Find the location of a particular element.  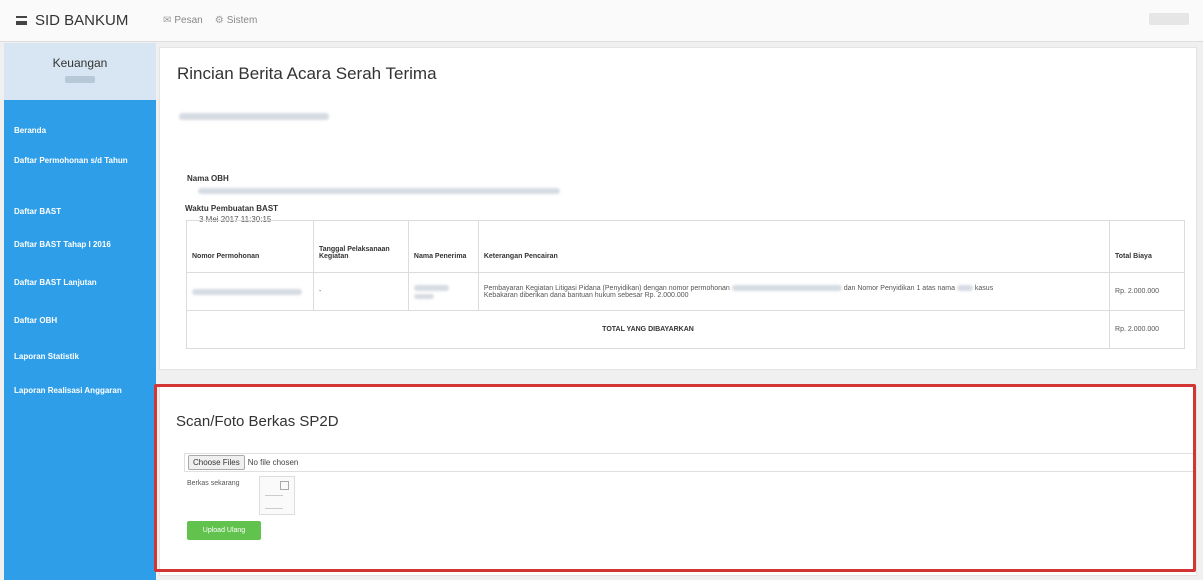

col-keterangan-pencairan: Keterangan Pencairan is located at coordinates (794, 246).